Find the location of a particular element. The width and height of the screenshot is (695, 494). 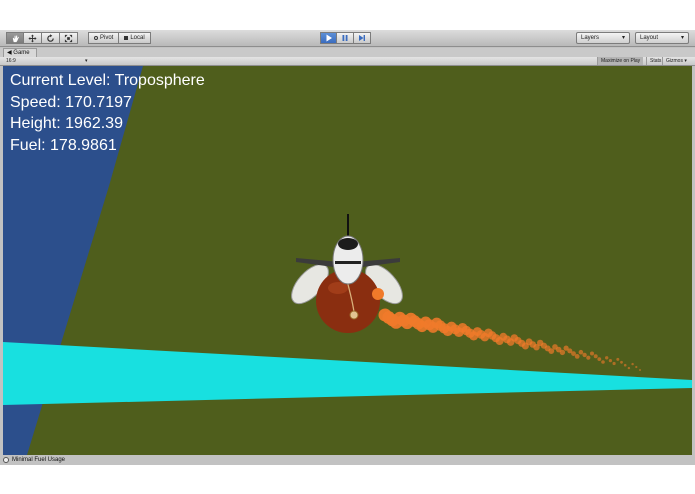

status-bar: Minimal Fuel Usage is located at coordinates (347, 460).